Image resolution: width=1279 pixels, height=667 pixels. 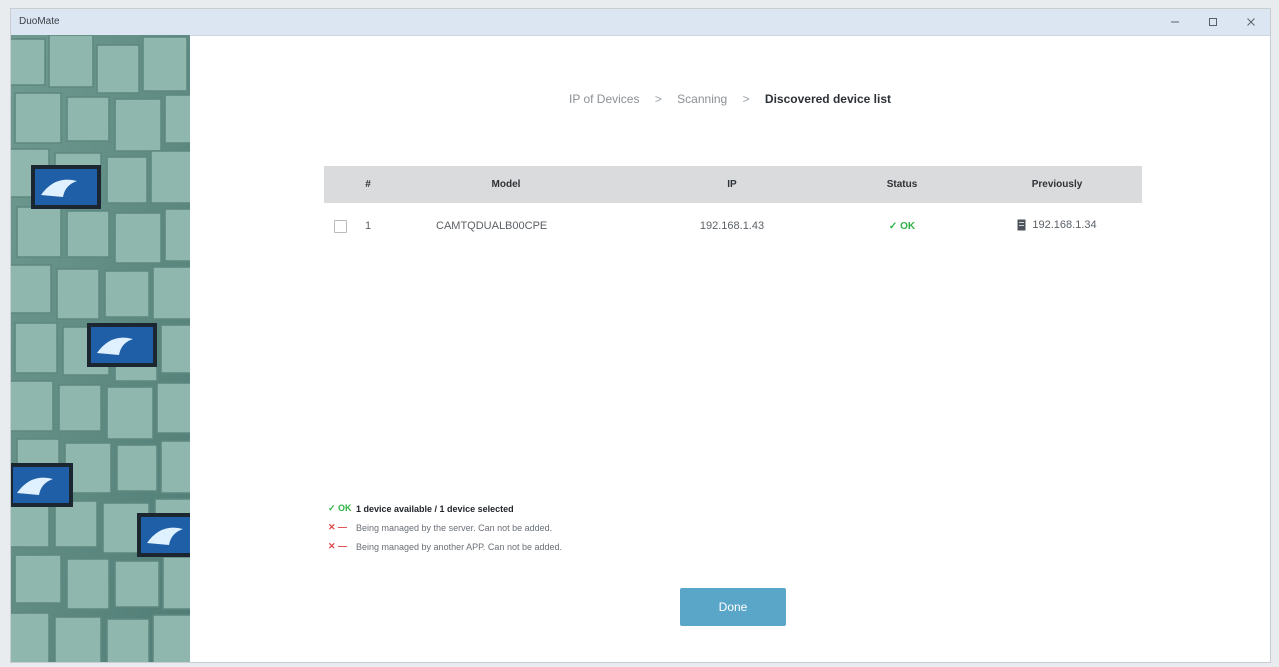 What do you see at coordinates (640, 22) in the screenshot?
I see `title-bar: DuoMate` at bounding box center [640, 22].